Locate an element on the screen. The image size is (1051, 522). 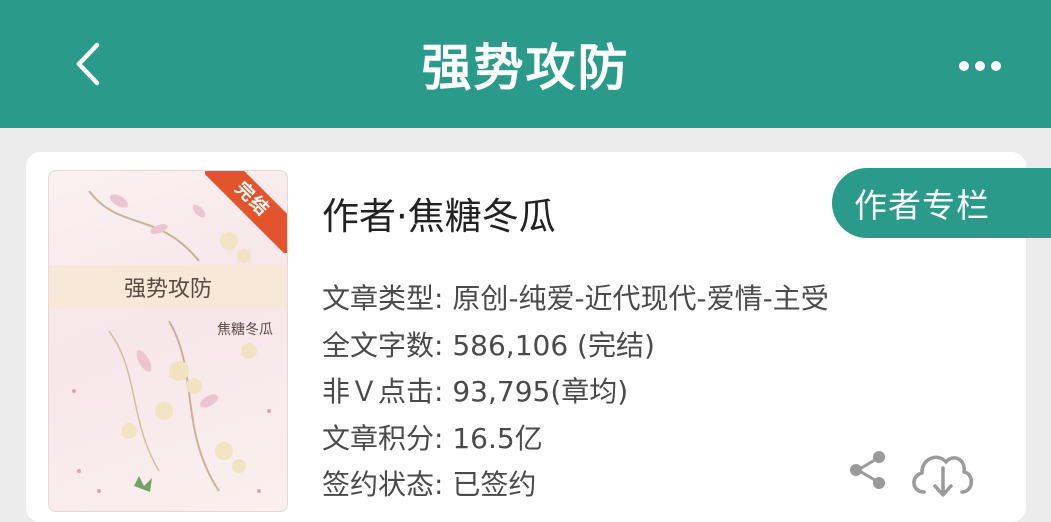
share-button is located at coordinates (868, 470).